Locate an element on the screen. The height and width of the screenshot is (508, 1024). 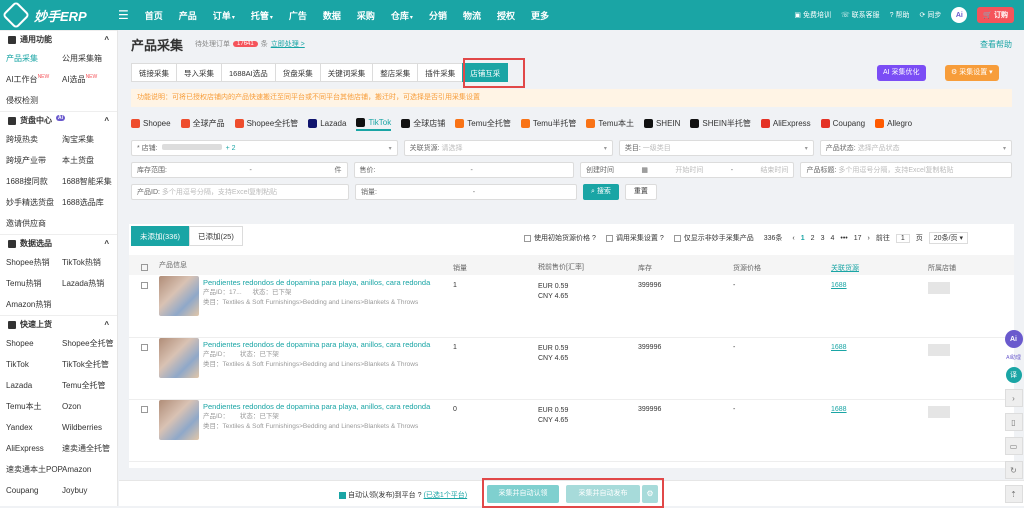
selected-platforms-link: (已选1个平台) is located at coordinates (446, 495).